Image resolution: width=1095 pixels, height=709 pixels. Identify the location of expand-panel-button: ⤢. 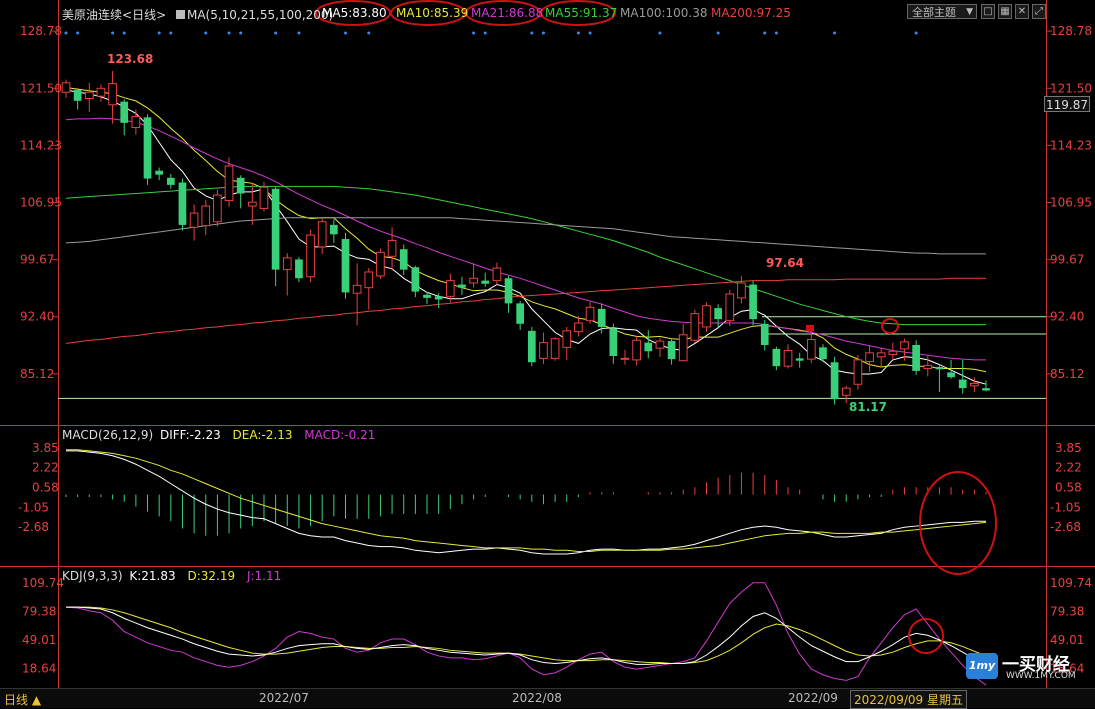
(1039, 11).